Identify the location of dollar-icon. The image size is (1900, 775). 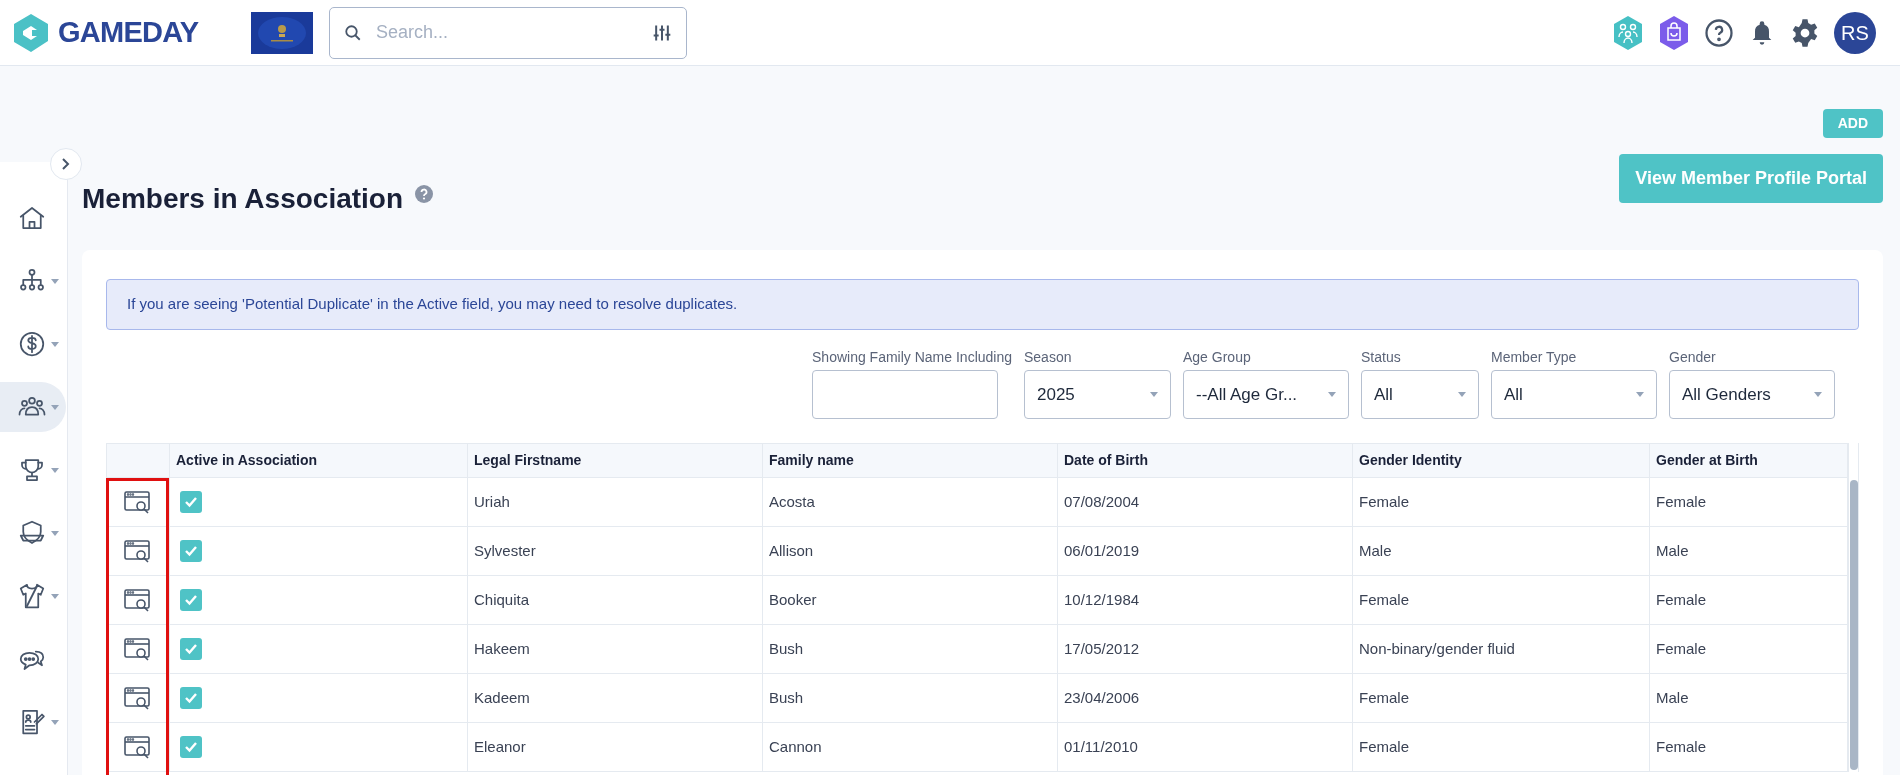
(32, 344).